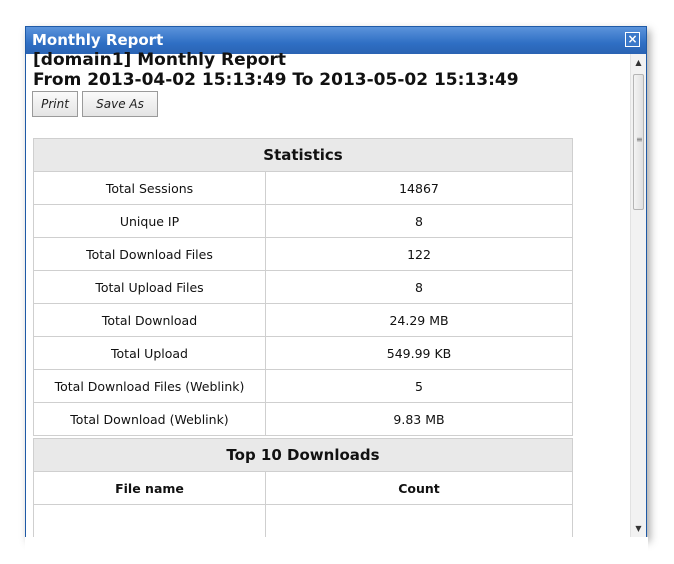 The height and width of the screenshot is (564, 674). I want to click on column-header-count: Count, so click(419, 488).